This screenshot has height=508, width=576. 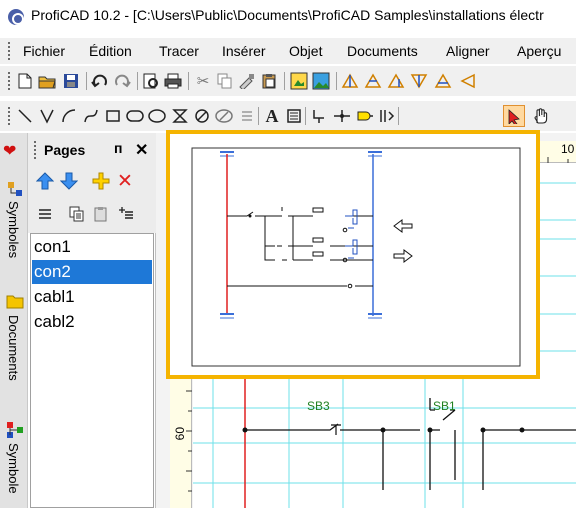 I want to click on tab-symbole: Symbole, so click(x=14, y=464).